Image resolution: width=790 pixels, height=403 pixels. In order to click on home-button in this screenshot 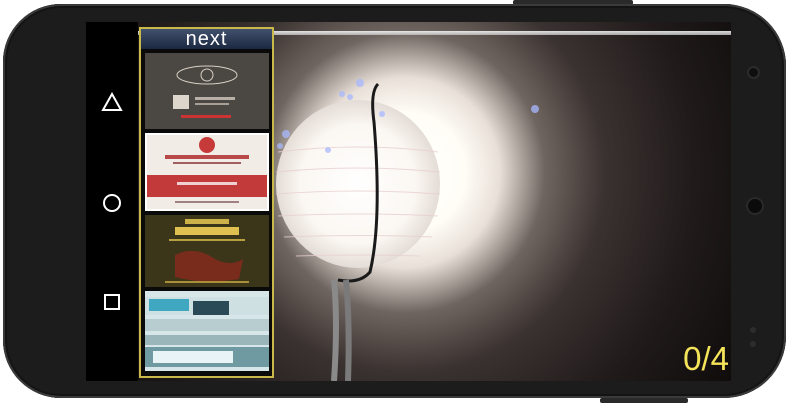, I will do `click(112, 203)`.